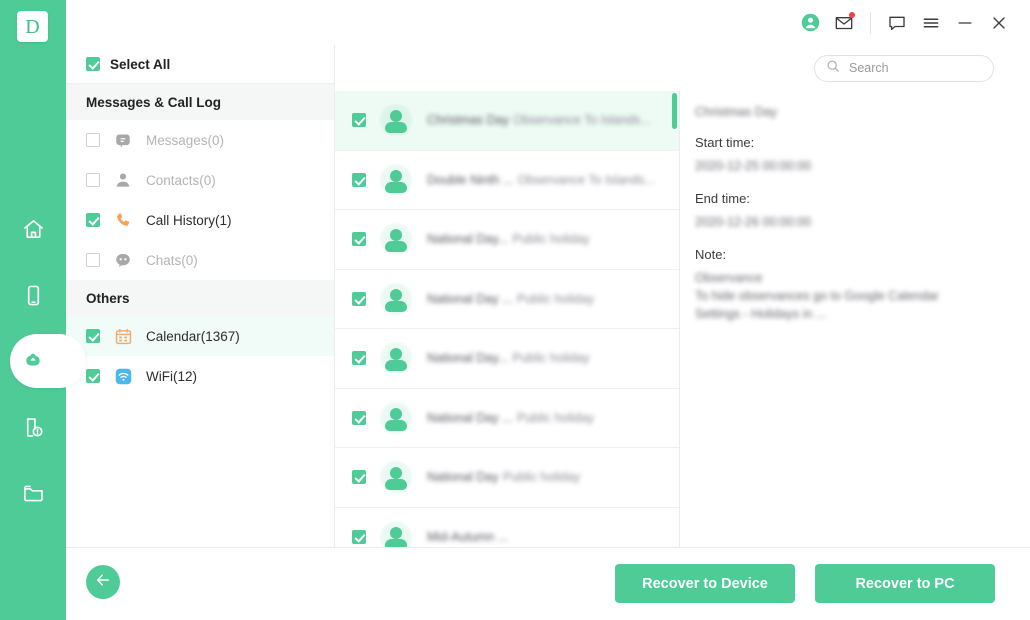  I want to click on rail-item-repair, so click(33, 427).